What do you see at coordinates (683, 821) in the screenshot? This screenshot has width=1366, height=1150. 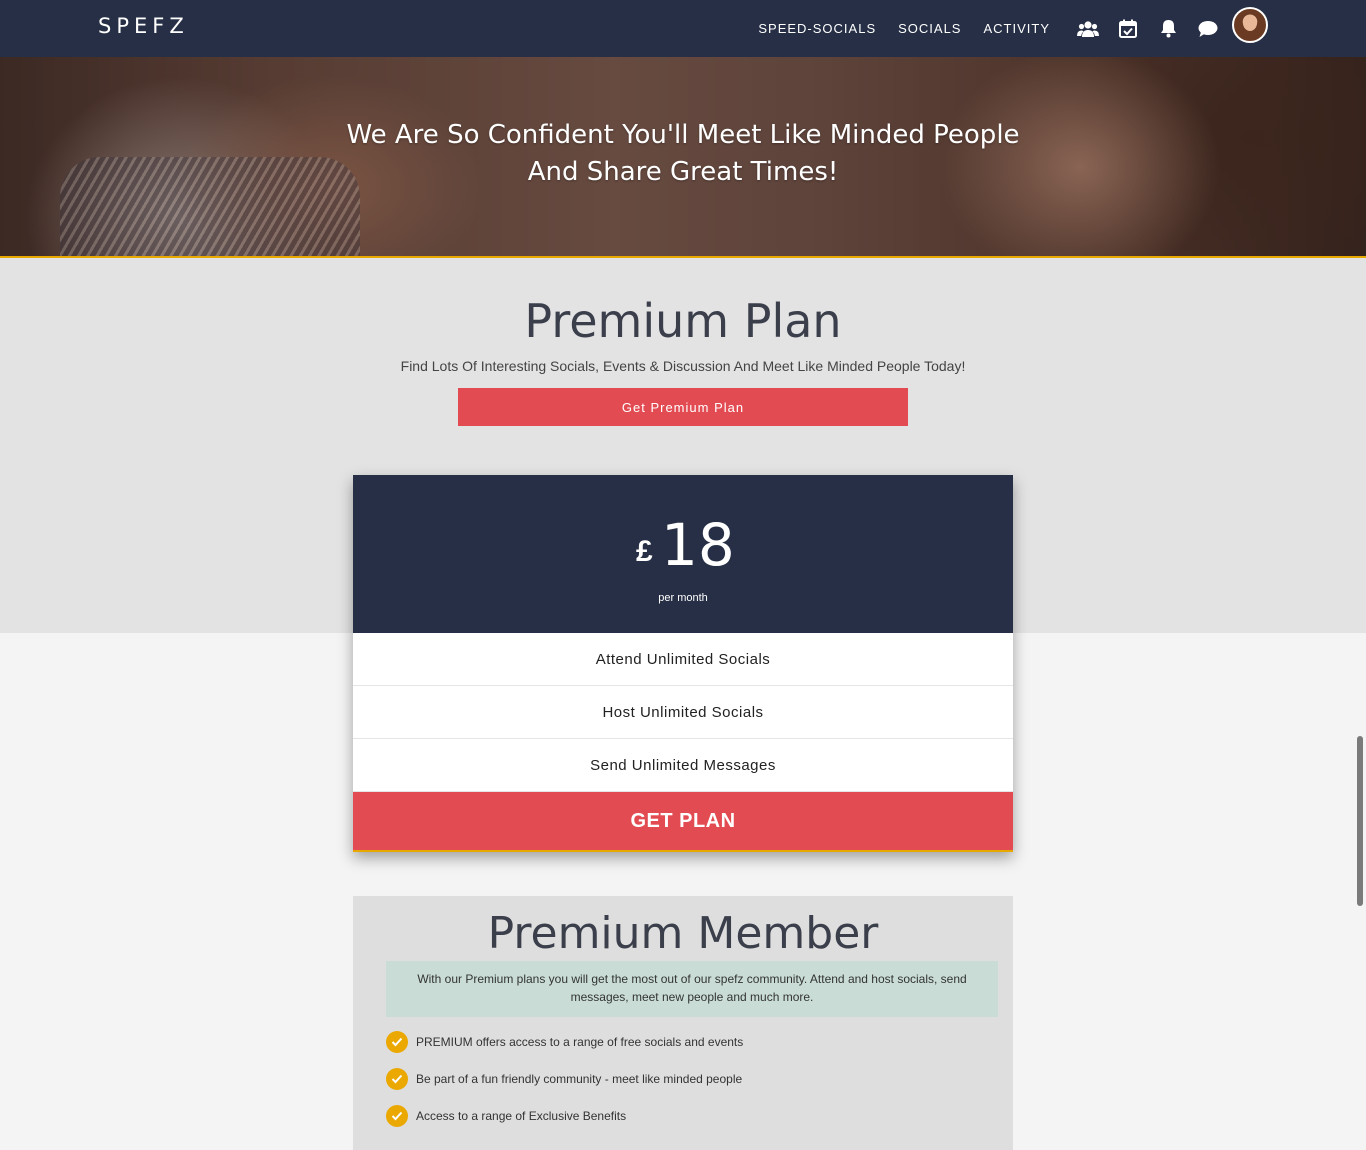 I see `get-plan-button: GET PLAN` at bounding box center [683, 821].